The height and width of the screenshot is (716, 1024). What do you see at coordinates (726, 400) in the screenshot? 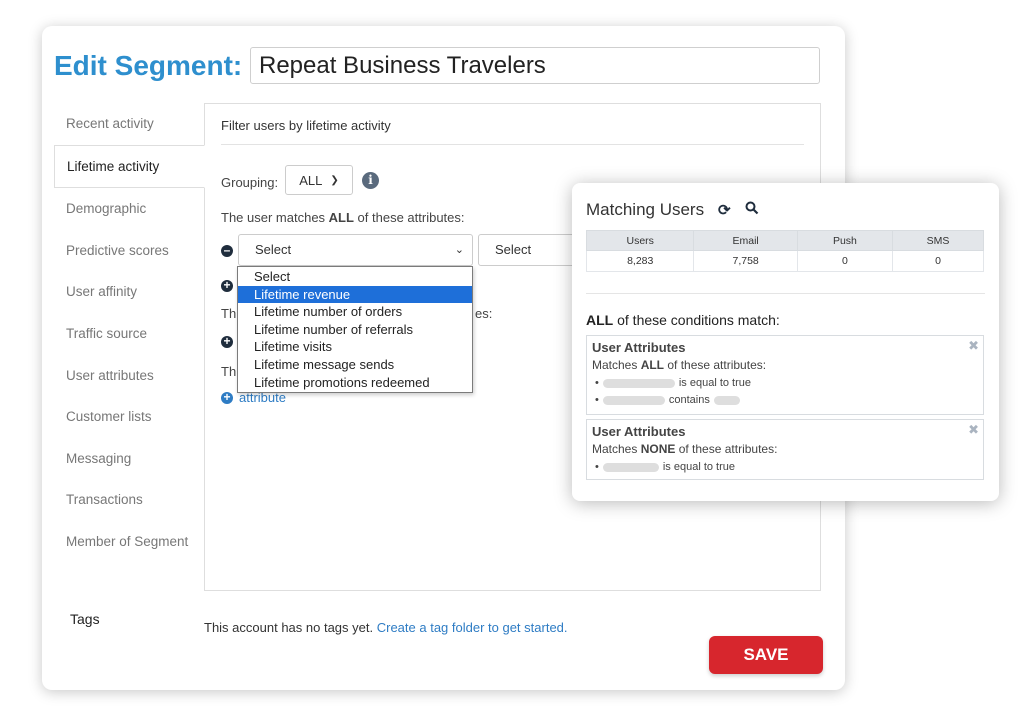
I see `redacted-value` at bounding box center [726, 400].